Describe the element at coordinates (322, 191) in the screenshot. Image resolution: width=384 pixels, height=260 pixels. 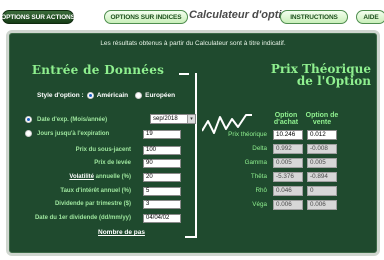
I see `result-vente-value: 0` at that location.